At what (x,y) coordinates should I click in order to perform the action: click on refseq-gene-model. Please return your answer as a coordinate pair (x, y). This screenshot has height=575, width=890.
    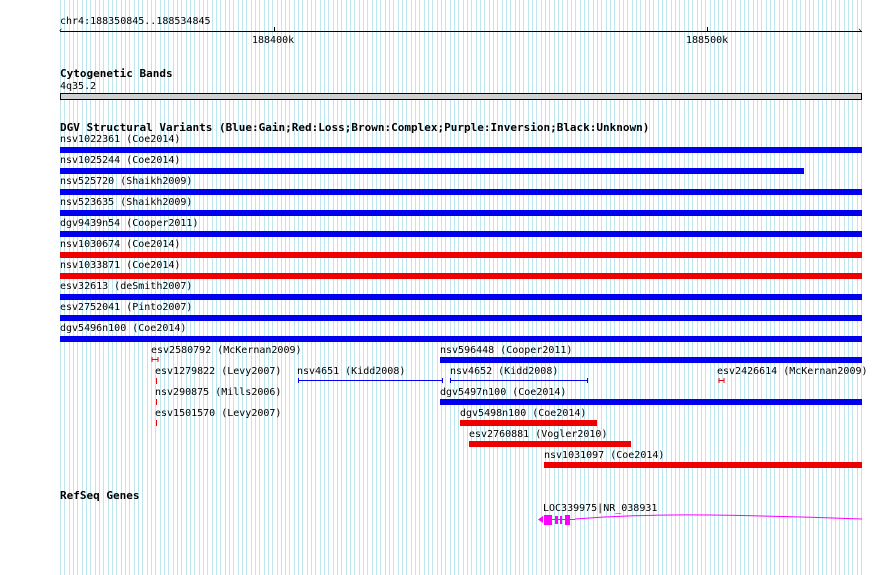
    Looking at the image, I should click on (700, 519).